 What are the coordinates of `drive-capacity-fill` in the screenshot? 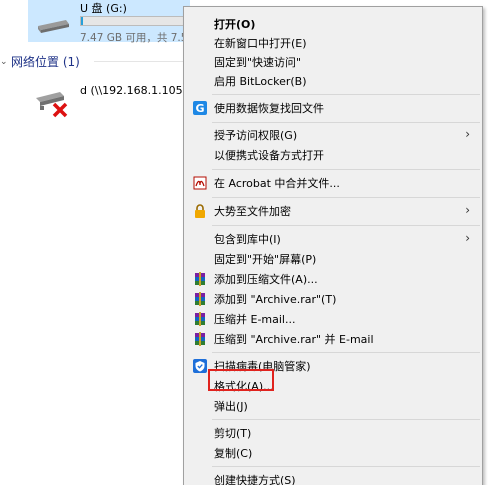 It's located at (82, 21).